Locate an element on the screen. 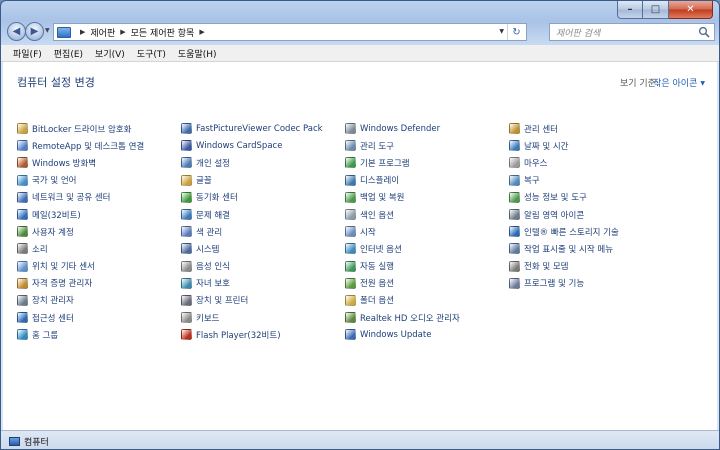 The image size is (720, 450). control-panel-item: 작업 표시줄 및 시작 메뉴 is located at coordinates (591, 248).